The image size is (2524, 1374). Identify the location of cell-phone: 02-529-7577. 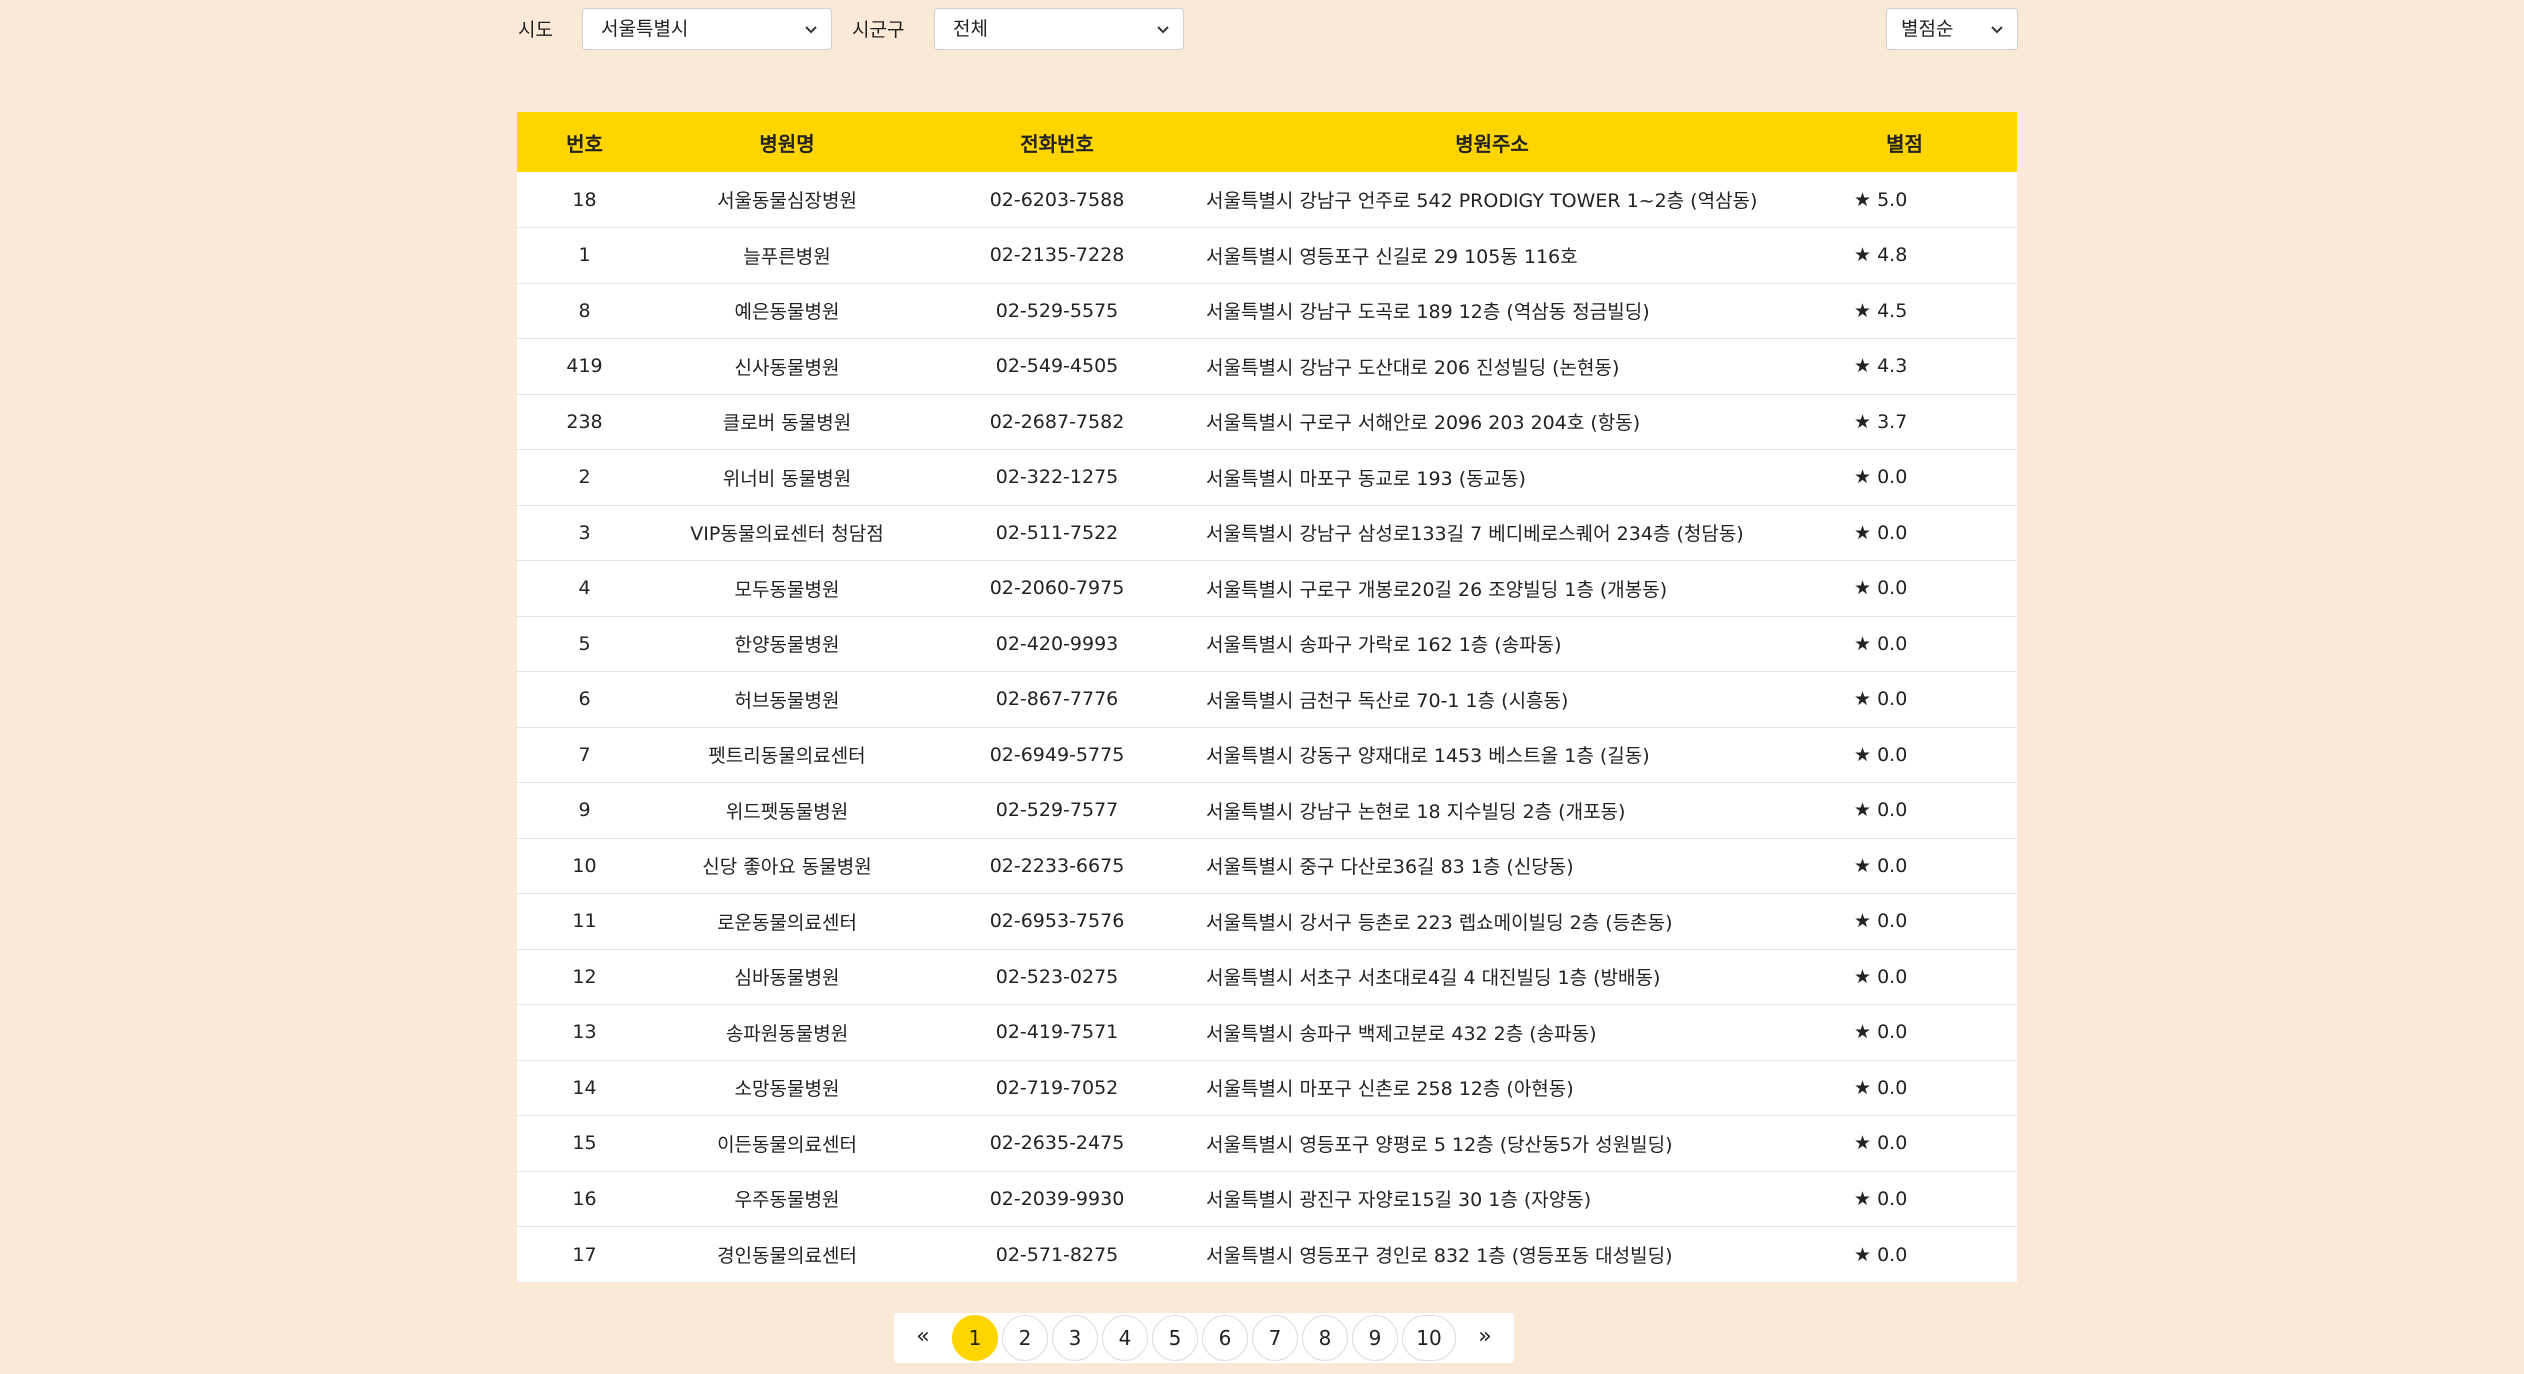
(1057, 810).